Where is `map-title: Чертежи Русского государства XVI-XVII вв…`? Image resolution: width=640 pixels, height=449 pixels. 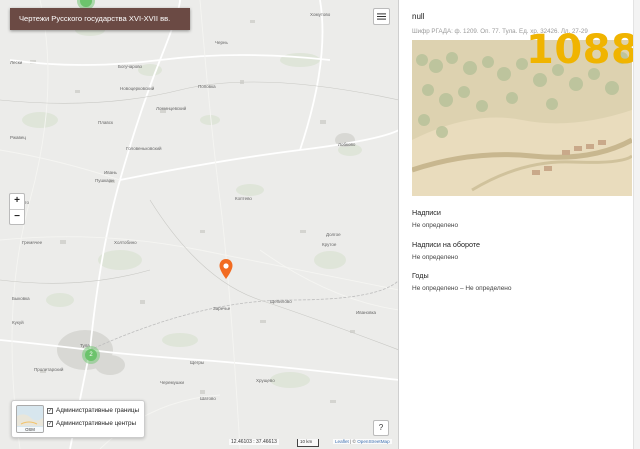
map-title: Чертежи Русского государства XVI-XVII вв… is located at coordinates (100, 19).